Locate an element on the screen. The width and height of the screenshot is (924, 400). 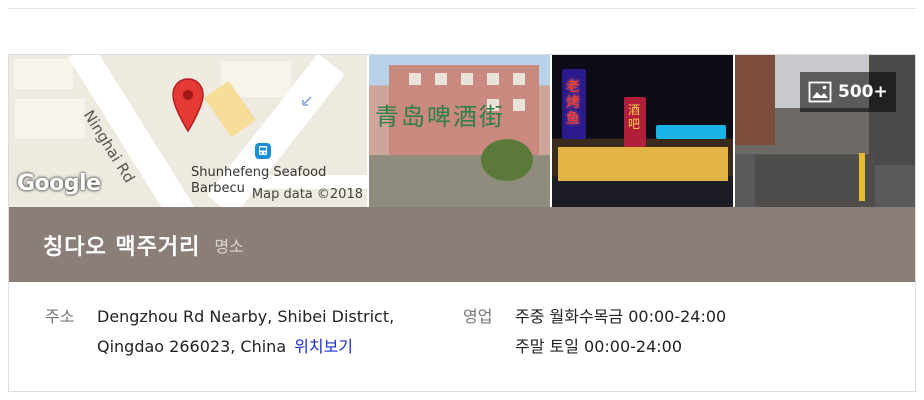
place-name: 칭다오 맥주거리 is located at coordinates (121, 245).